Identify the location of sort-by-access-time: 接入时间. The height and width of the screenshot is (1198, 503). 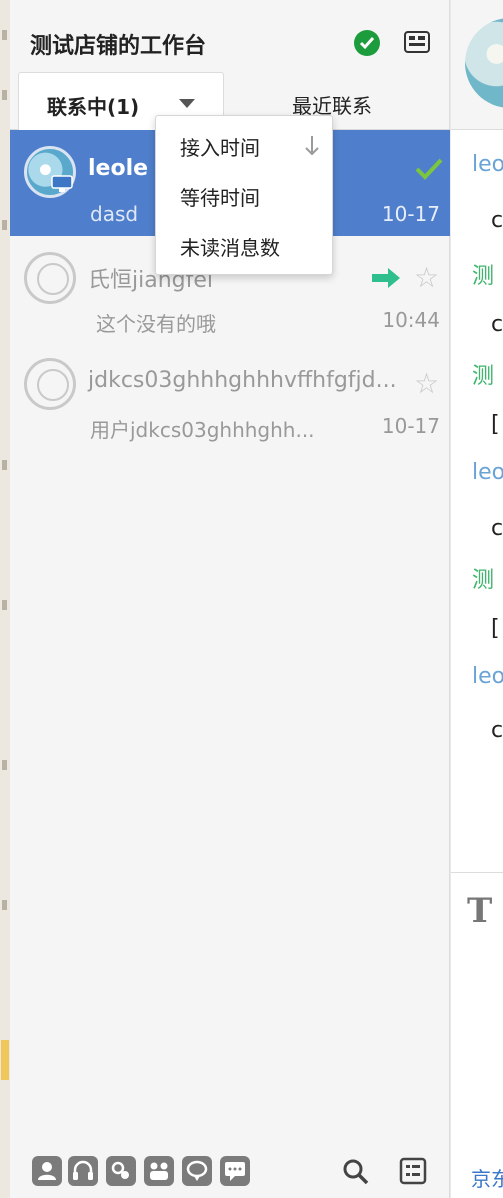
(220, 146).